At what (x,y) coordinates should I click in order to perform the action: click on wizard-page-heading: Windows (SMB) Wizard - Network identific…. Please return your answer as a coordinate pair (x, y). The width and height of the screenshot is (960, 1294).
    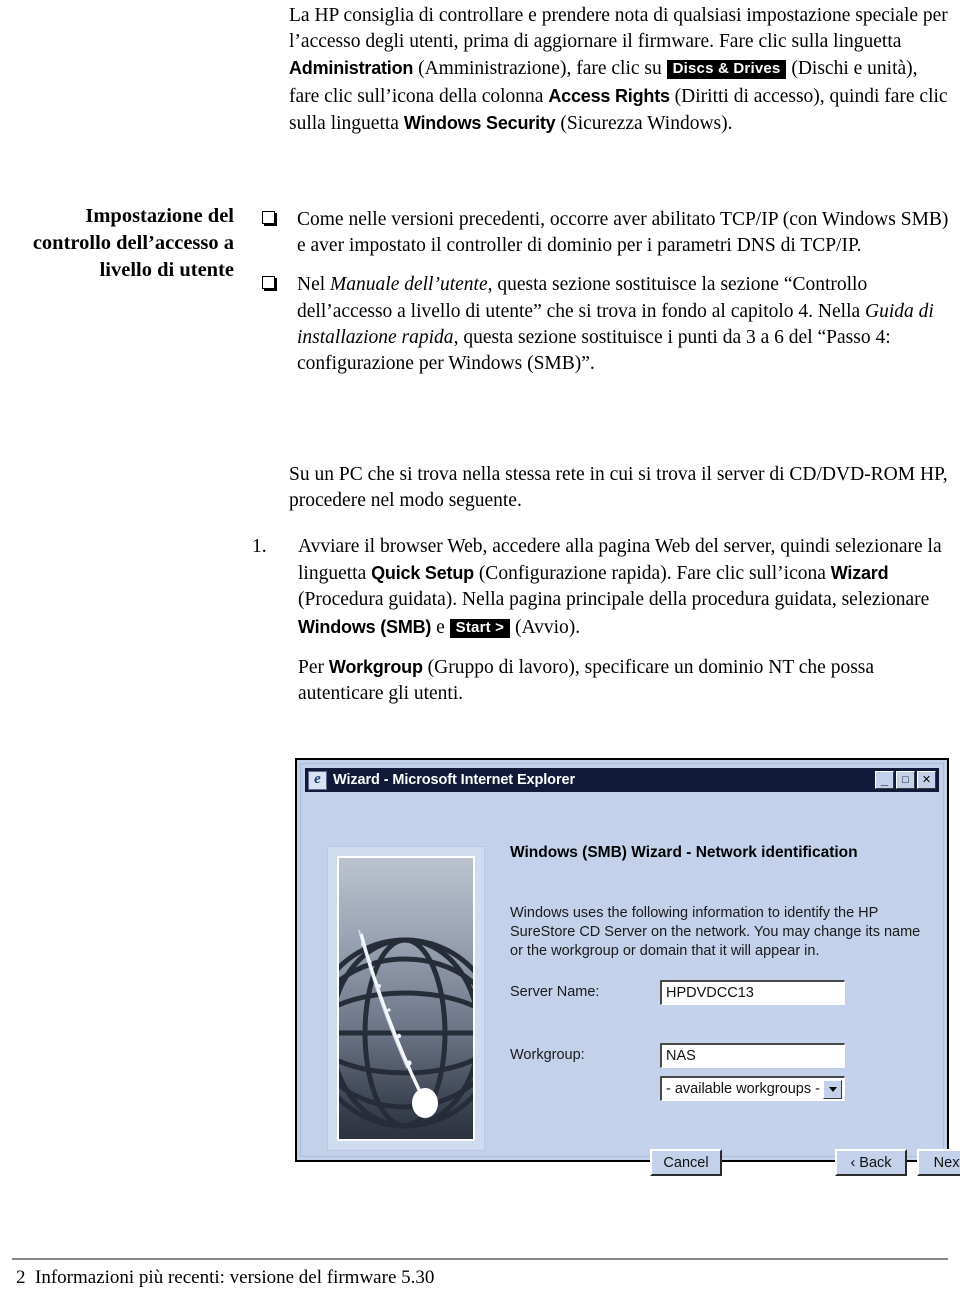
    Looking at the image, I should click on (684, 852).